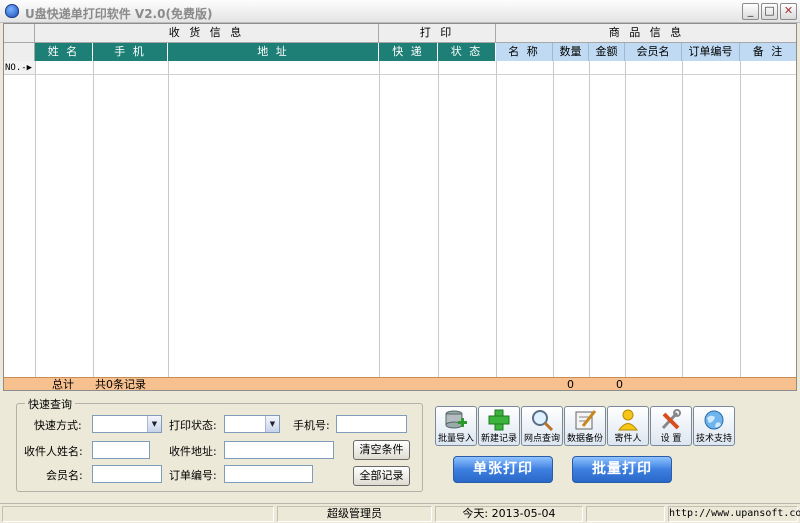 Image resolution: width=800 pixels, height=523 pixels. What do you see at coordinates (571, 52) in the screenshot?
I see `col-qty-header: 数量` at bounding box center [571, 52].